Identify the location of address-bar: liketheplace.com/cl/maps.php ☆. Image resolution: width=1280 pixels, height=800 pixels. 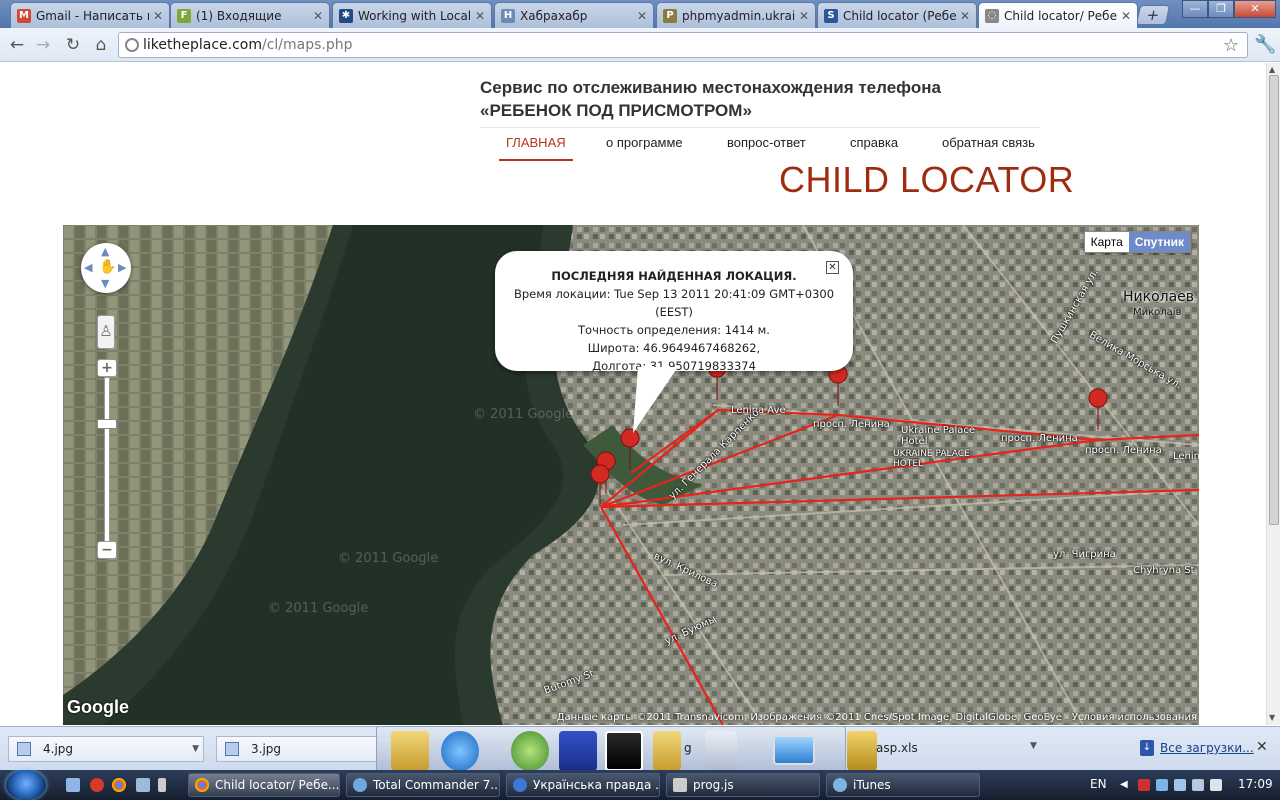
(683, 45).